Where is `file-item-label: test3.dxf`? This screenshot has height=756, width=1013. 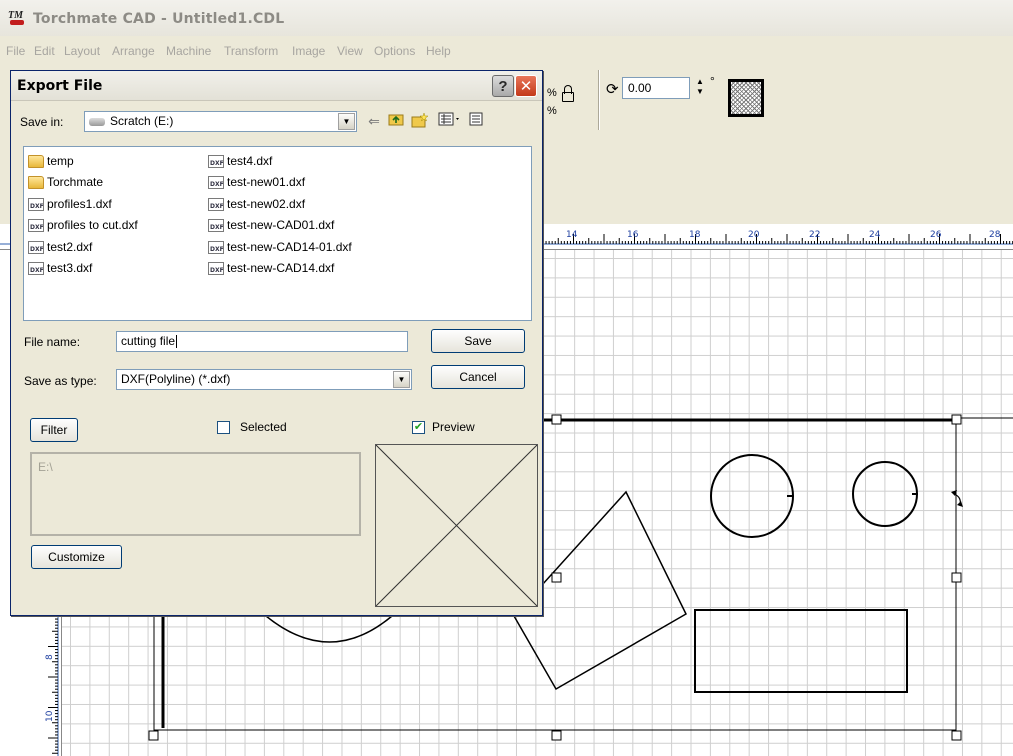 file-item-label: test3.dxf is located at coordinates (70, 268).